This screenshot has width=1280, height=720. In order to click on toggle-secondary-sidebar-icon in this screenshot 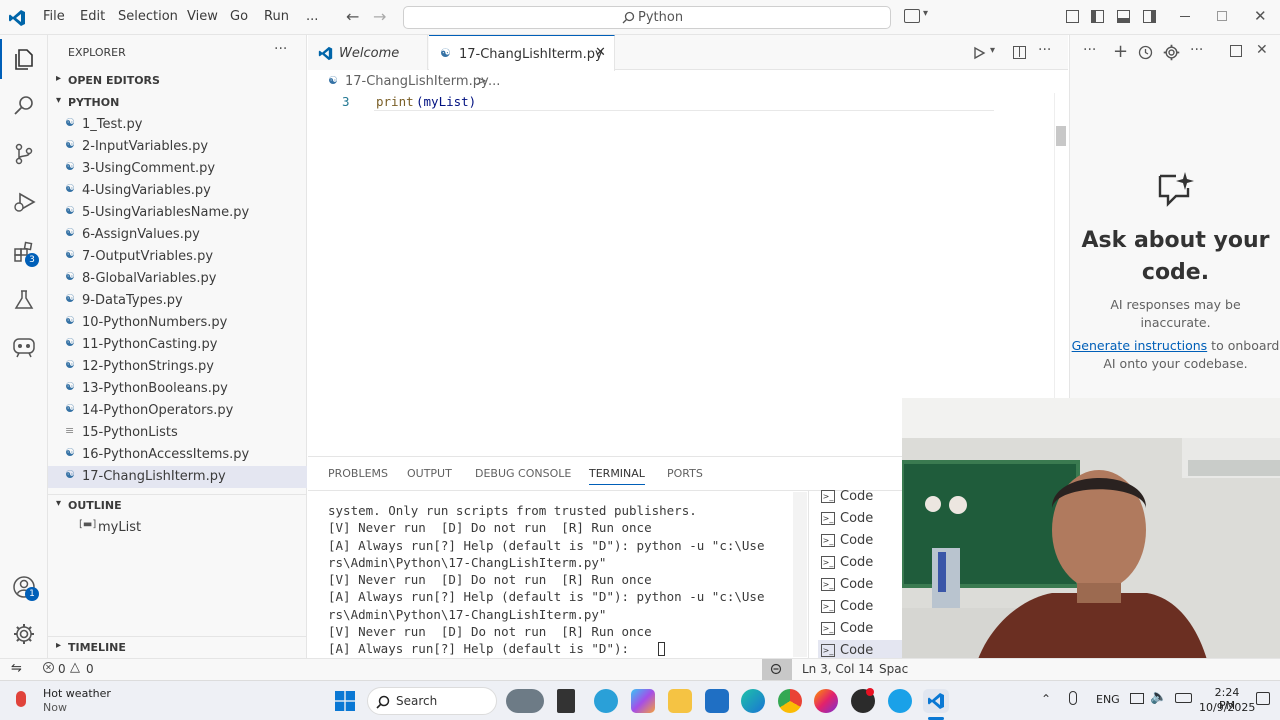, I will do `click(1149, 16)`.